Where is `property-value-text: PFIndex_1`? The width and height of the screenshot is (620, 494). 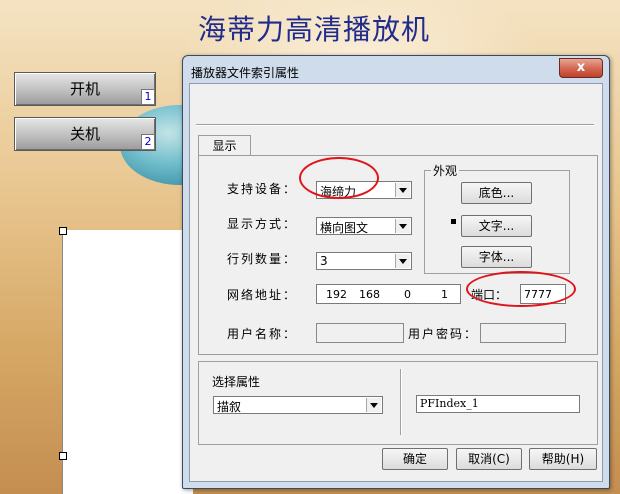 property-value-text: PFIndex_1 is located at coordinates (449, 403).